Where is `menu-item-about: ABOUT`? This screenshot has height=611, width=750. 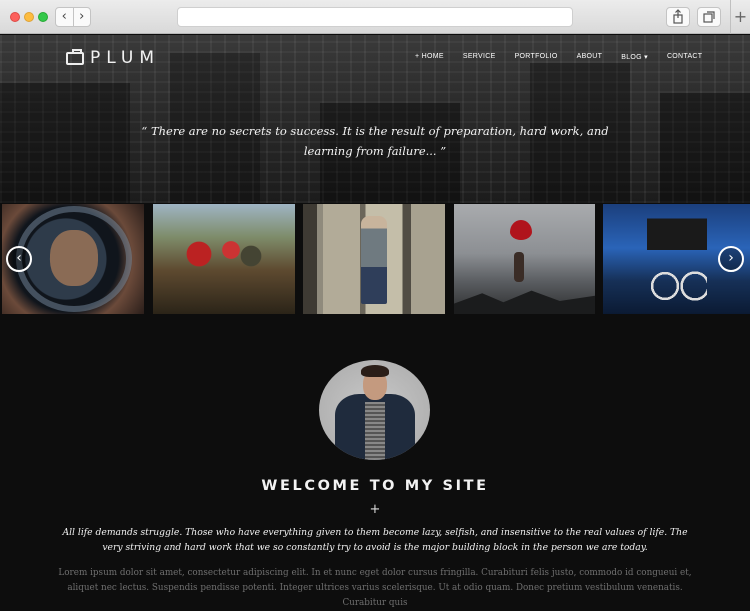 menu-item-about: ABOUT is located at coordinates (590, 57).